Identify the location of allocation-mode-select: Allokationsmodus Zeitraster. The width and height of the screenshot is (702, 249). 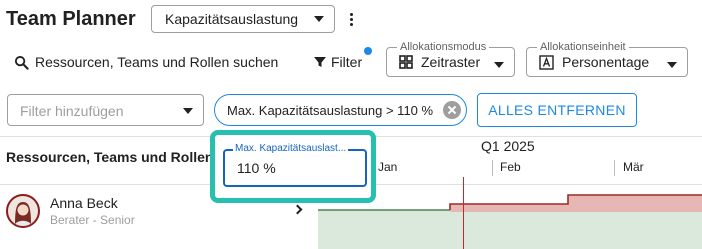
(450, 58).